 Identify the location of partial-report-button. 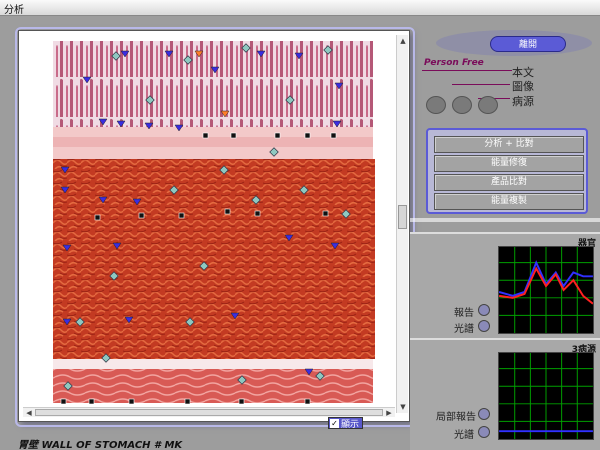
(484, 414).